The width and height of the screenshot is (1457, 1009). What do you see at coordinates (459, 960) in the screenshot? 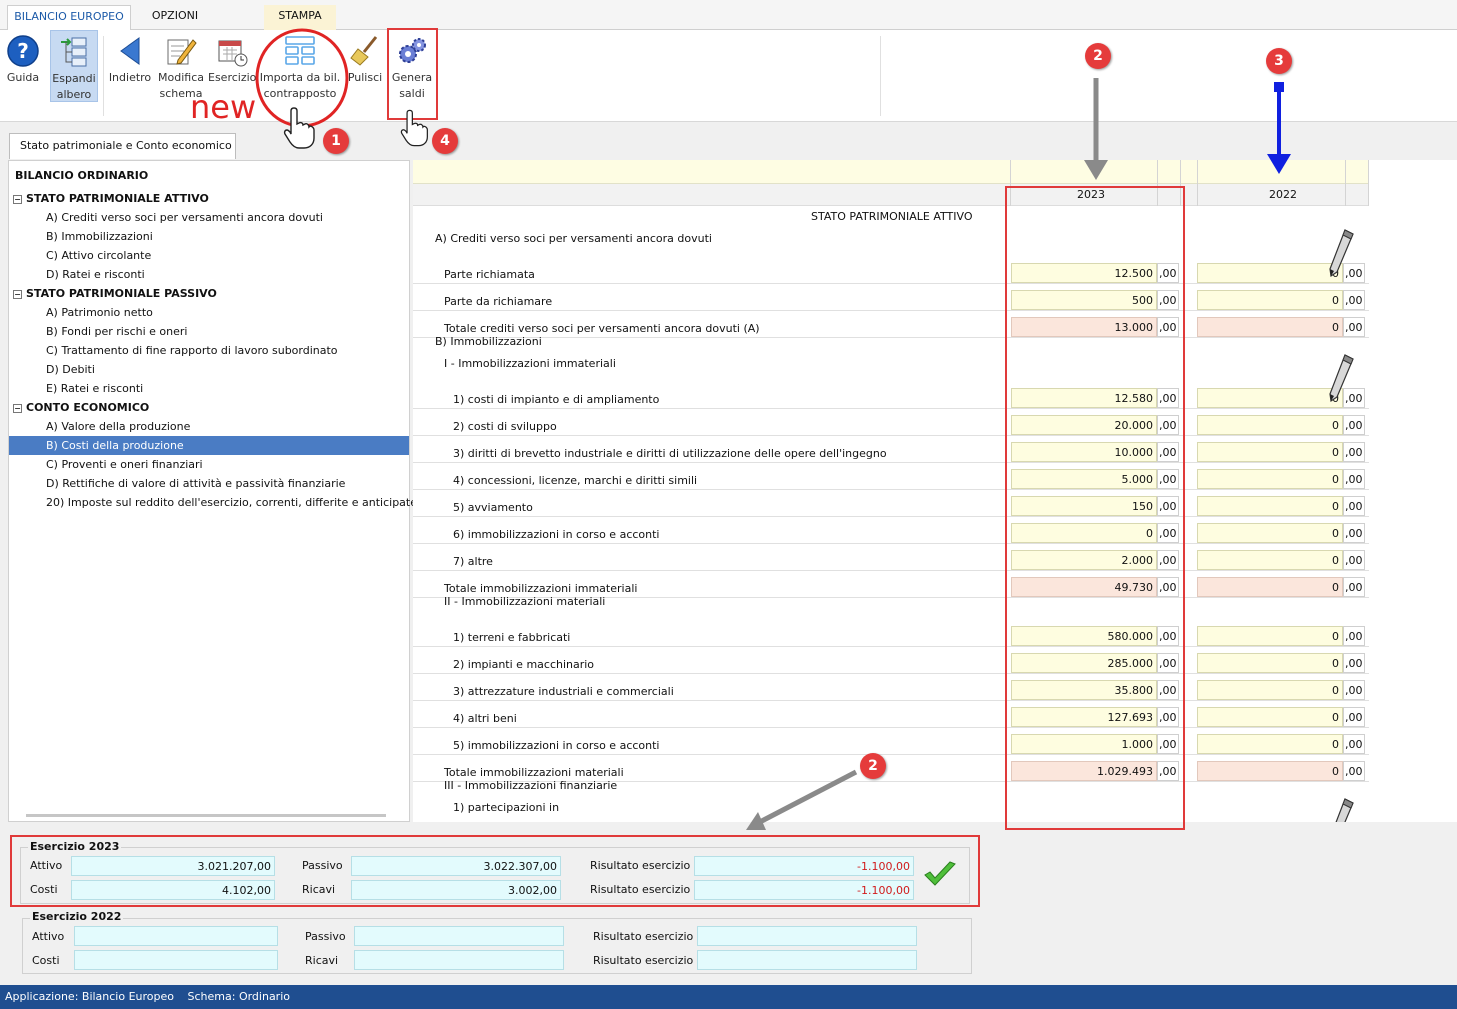
I see `summary-2022-ricavi-field` at bounding box center [459, 960].